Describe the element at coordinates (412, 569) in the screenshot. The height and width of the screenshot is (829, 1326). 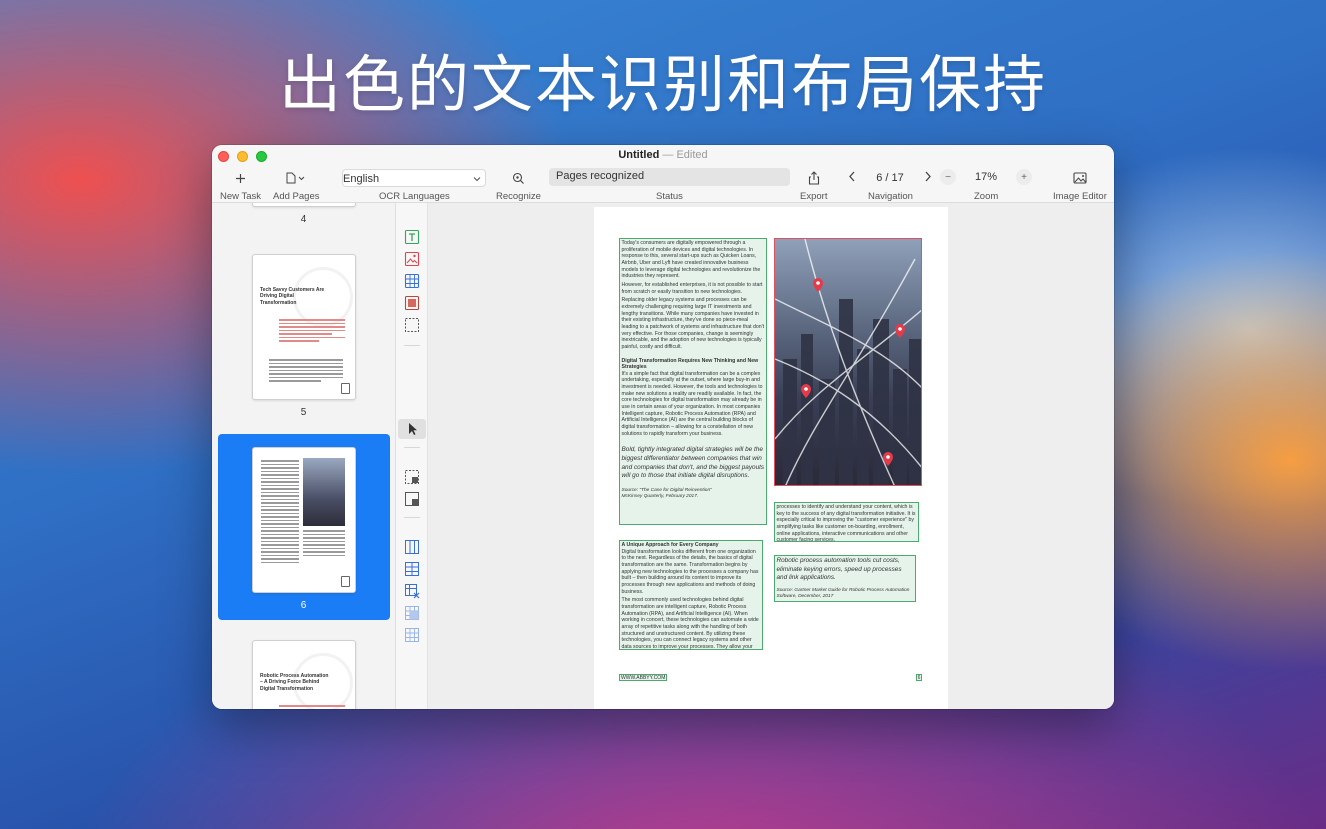
I see `add-row-separator-tool` at that location.